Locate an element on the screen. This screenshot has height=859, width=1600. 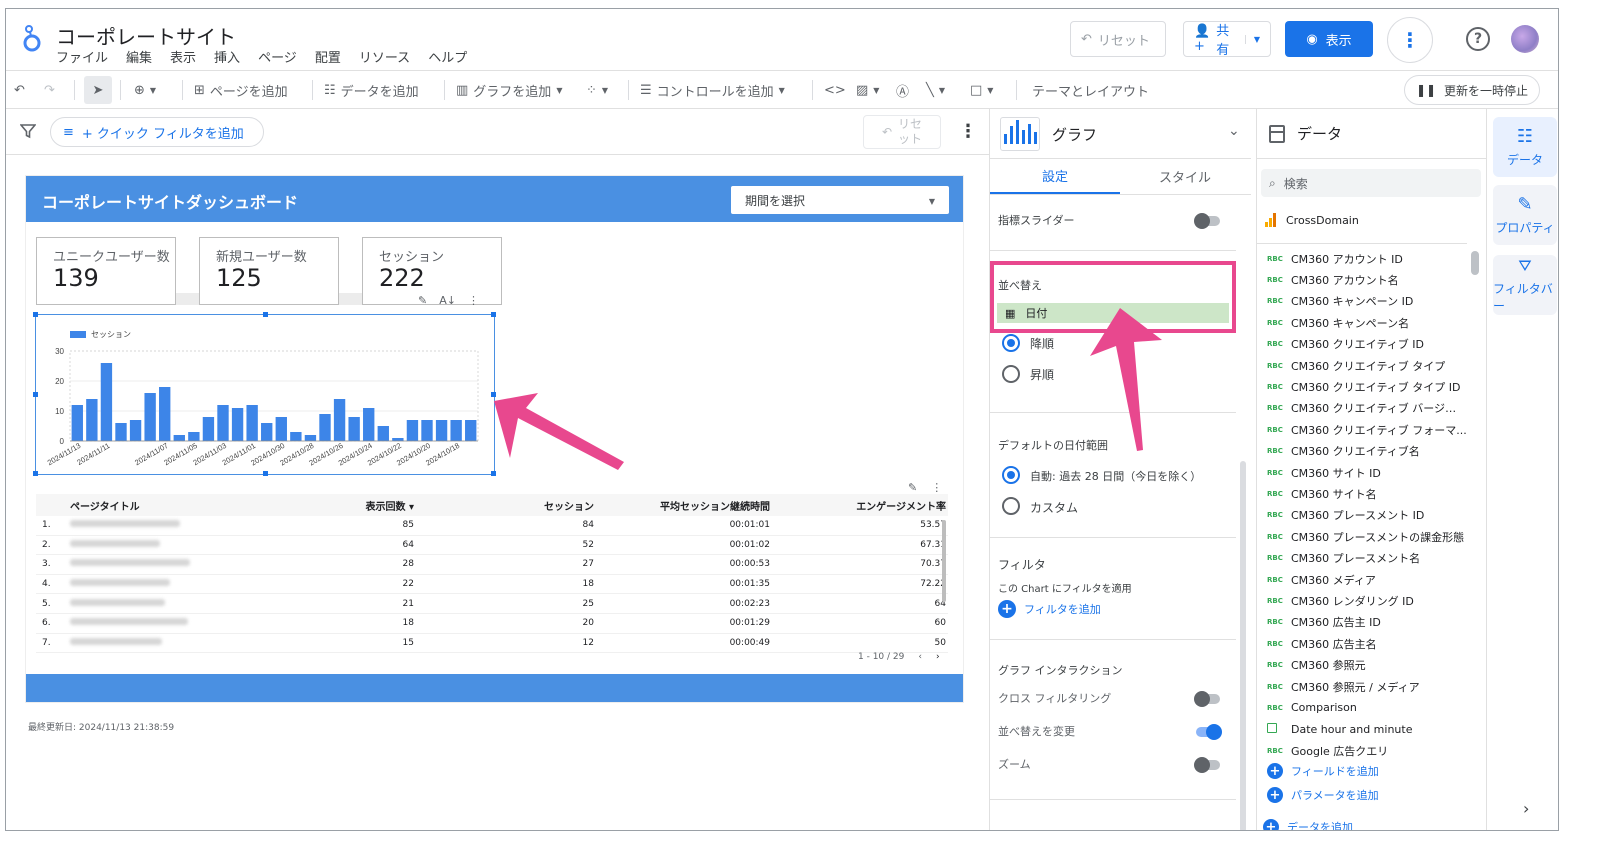
rail-data: ☷ データ is located at coordinates (1525, 147).